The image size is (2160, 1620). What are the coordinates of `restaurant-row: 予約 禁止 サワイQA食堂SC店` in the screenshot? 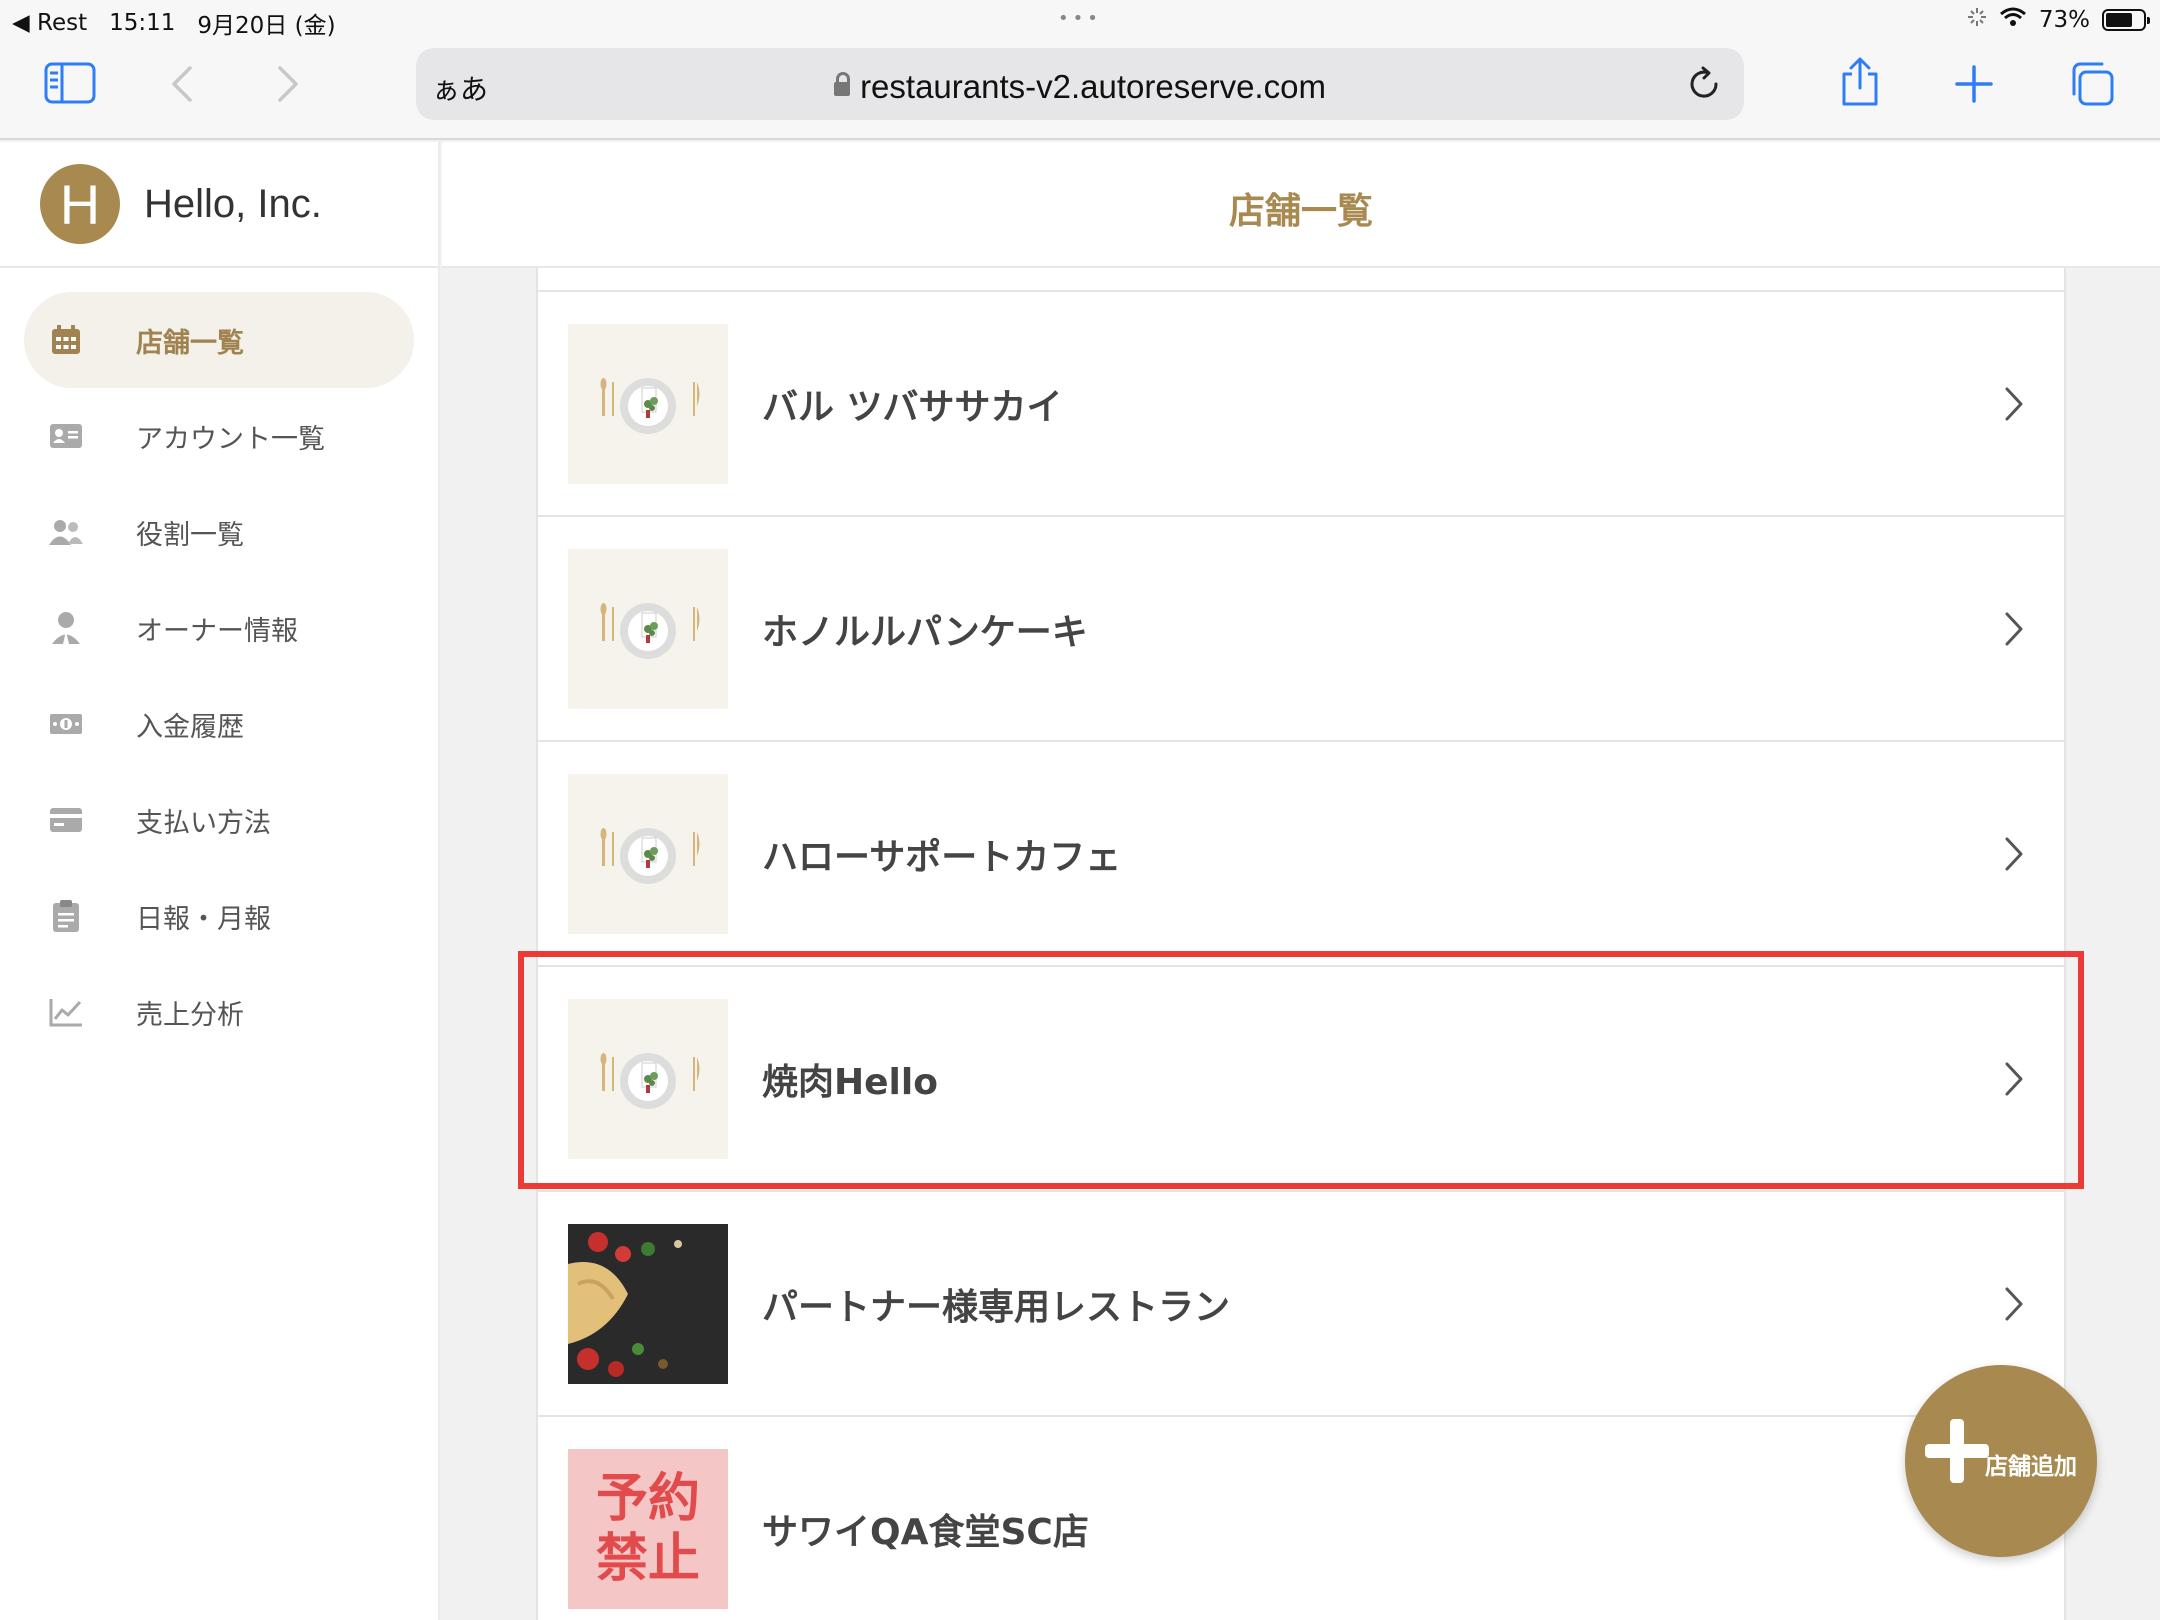 It's located at (1301, 1518).